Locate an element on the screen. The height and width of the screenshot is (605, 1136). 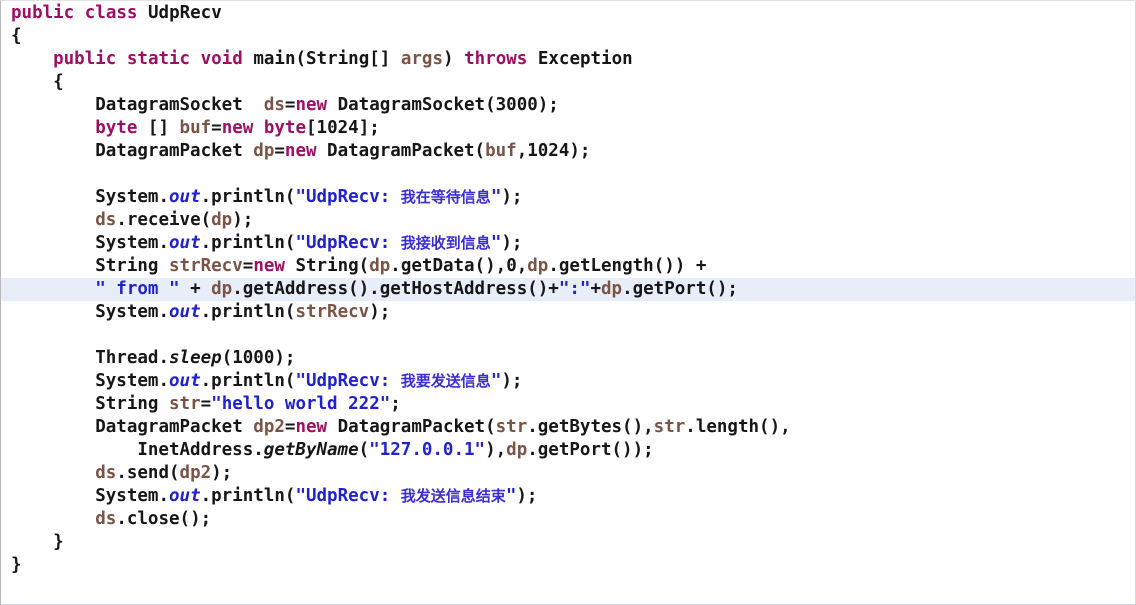
code-token-pl: DatagramPacket( is located at coordinates (401, 151).